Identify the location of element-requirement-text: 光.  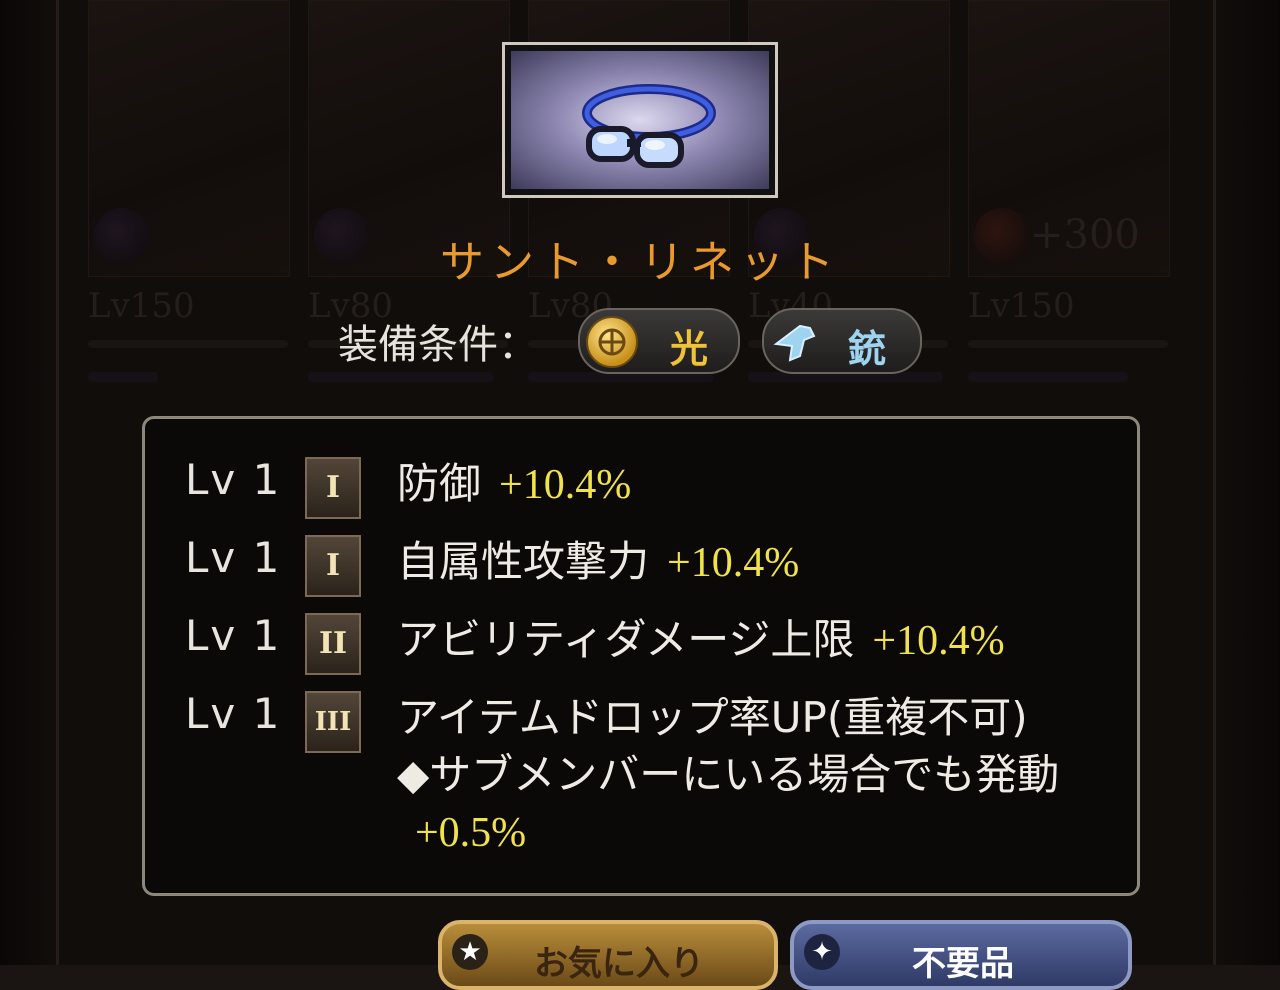
(689, 349).